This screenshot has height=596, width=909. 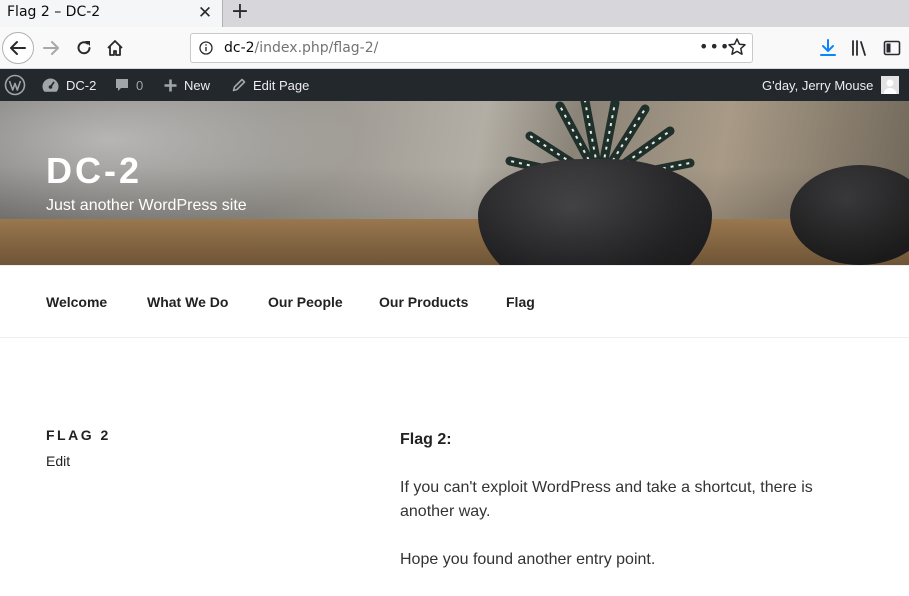 What do you see at coordinates (15, 85) in the screenshot?
I see `wordpress-logo-icon` at bounding box center [15, 85].